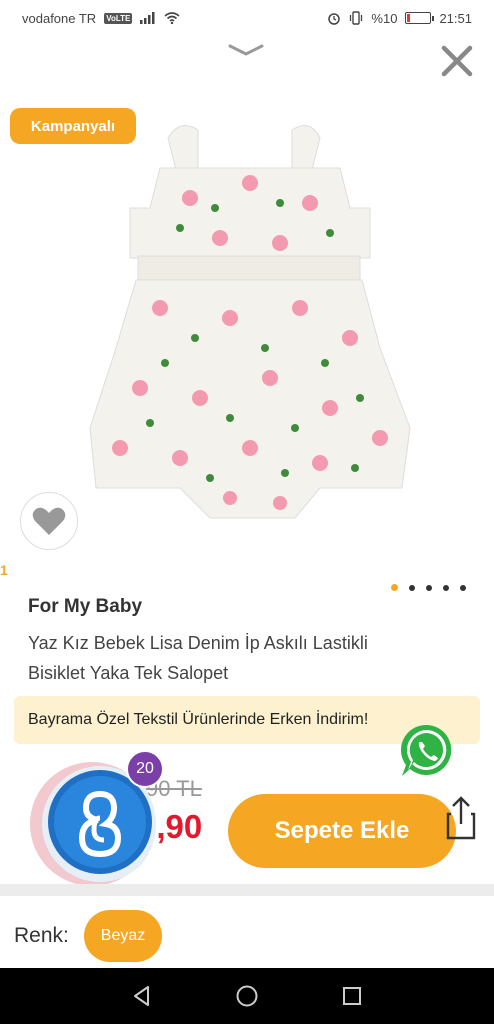 The width and height of the screenshot is (494, 1024). Describe the element at coordinates (420, 18) in the screenshot. I see `battery-icon` at that location.